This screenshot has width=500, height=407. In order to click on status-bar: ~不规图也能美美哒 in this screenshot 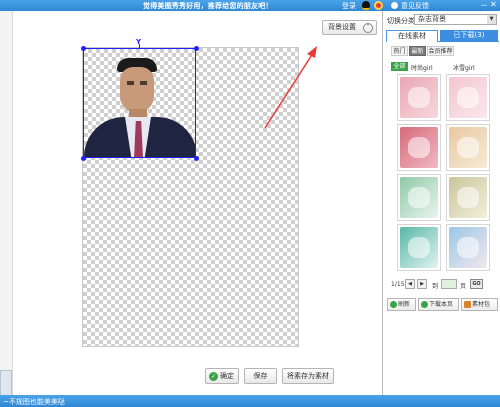, I will do `click(250, 401)`.